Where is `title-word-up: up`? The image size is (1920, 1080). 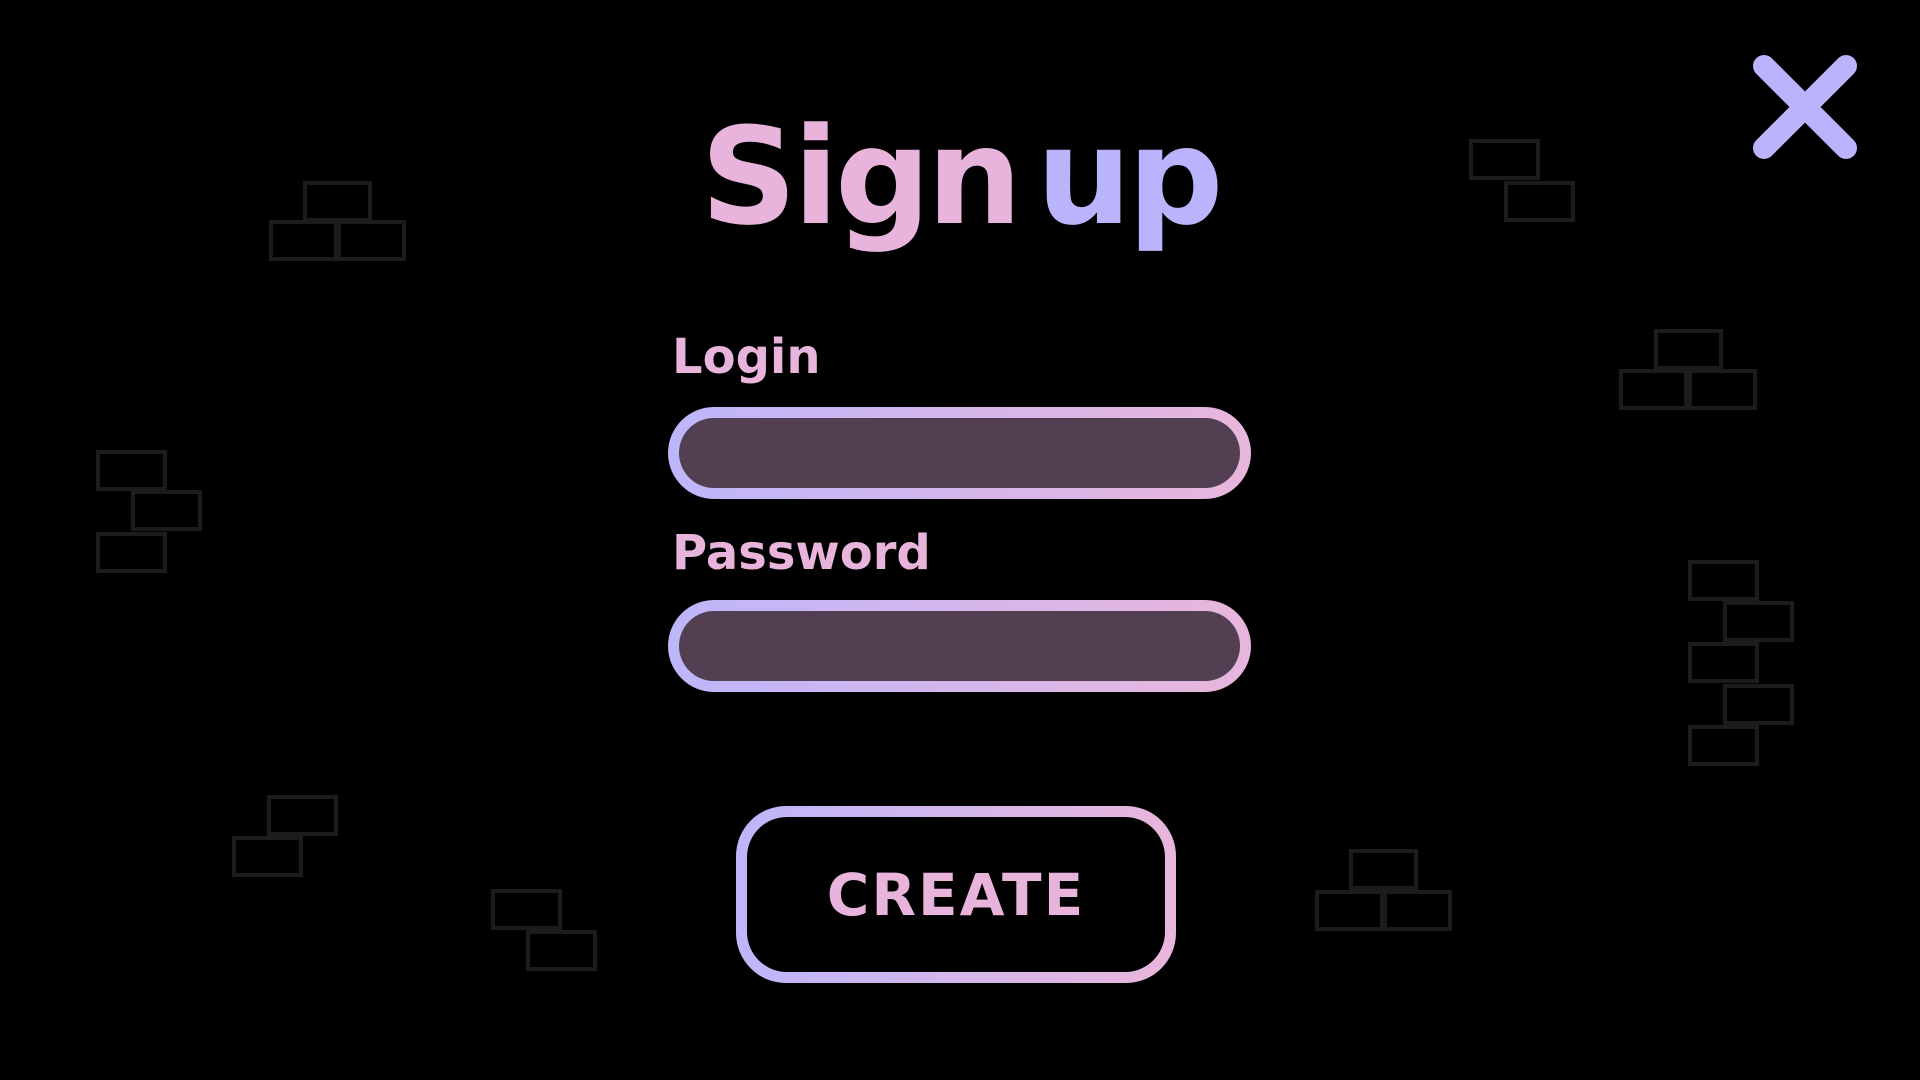
title-word-up: up is located at coordinates (1129, 177).